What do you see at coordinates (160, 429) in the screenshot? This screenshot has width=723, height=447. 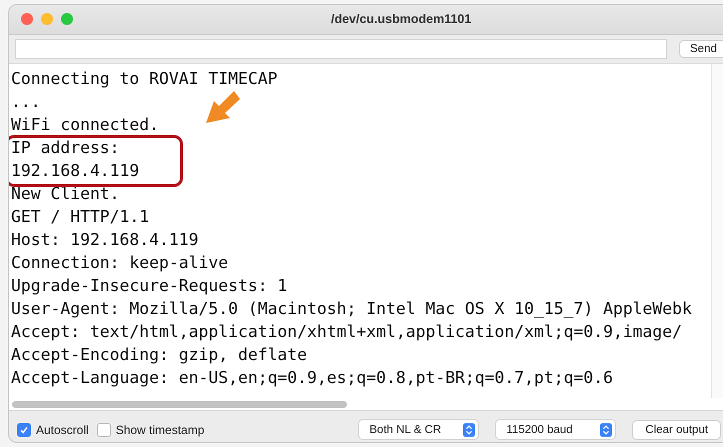 I see `checkbox-label: Show timestamp` at bounding box center [160, 429].